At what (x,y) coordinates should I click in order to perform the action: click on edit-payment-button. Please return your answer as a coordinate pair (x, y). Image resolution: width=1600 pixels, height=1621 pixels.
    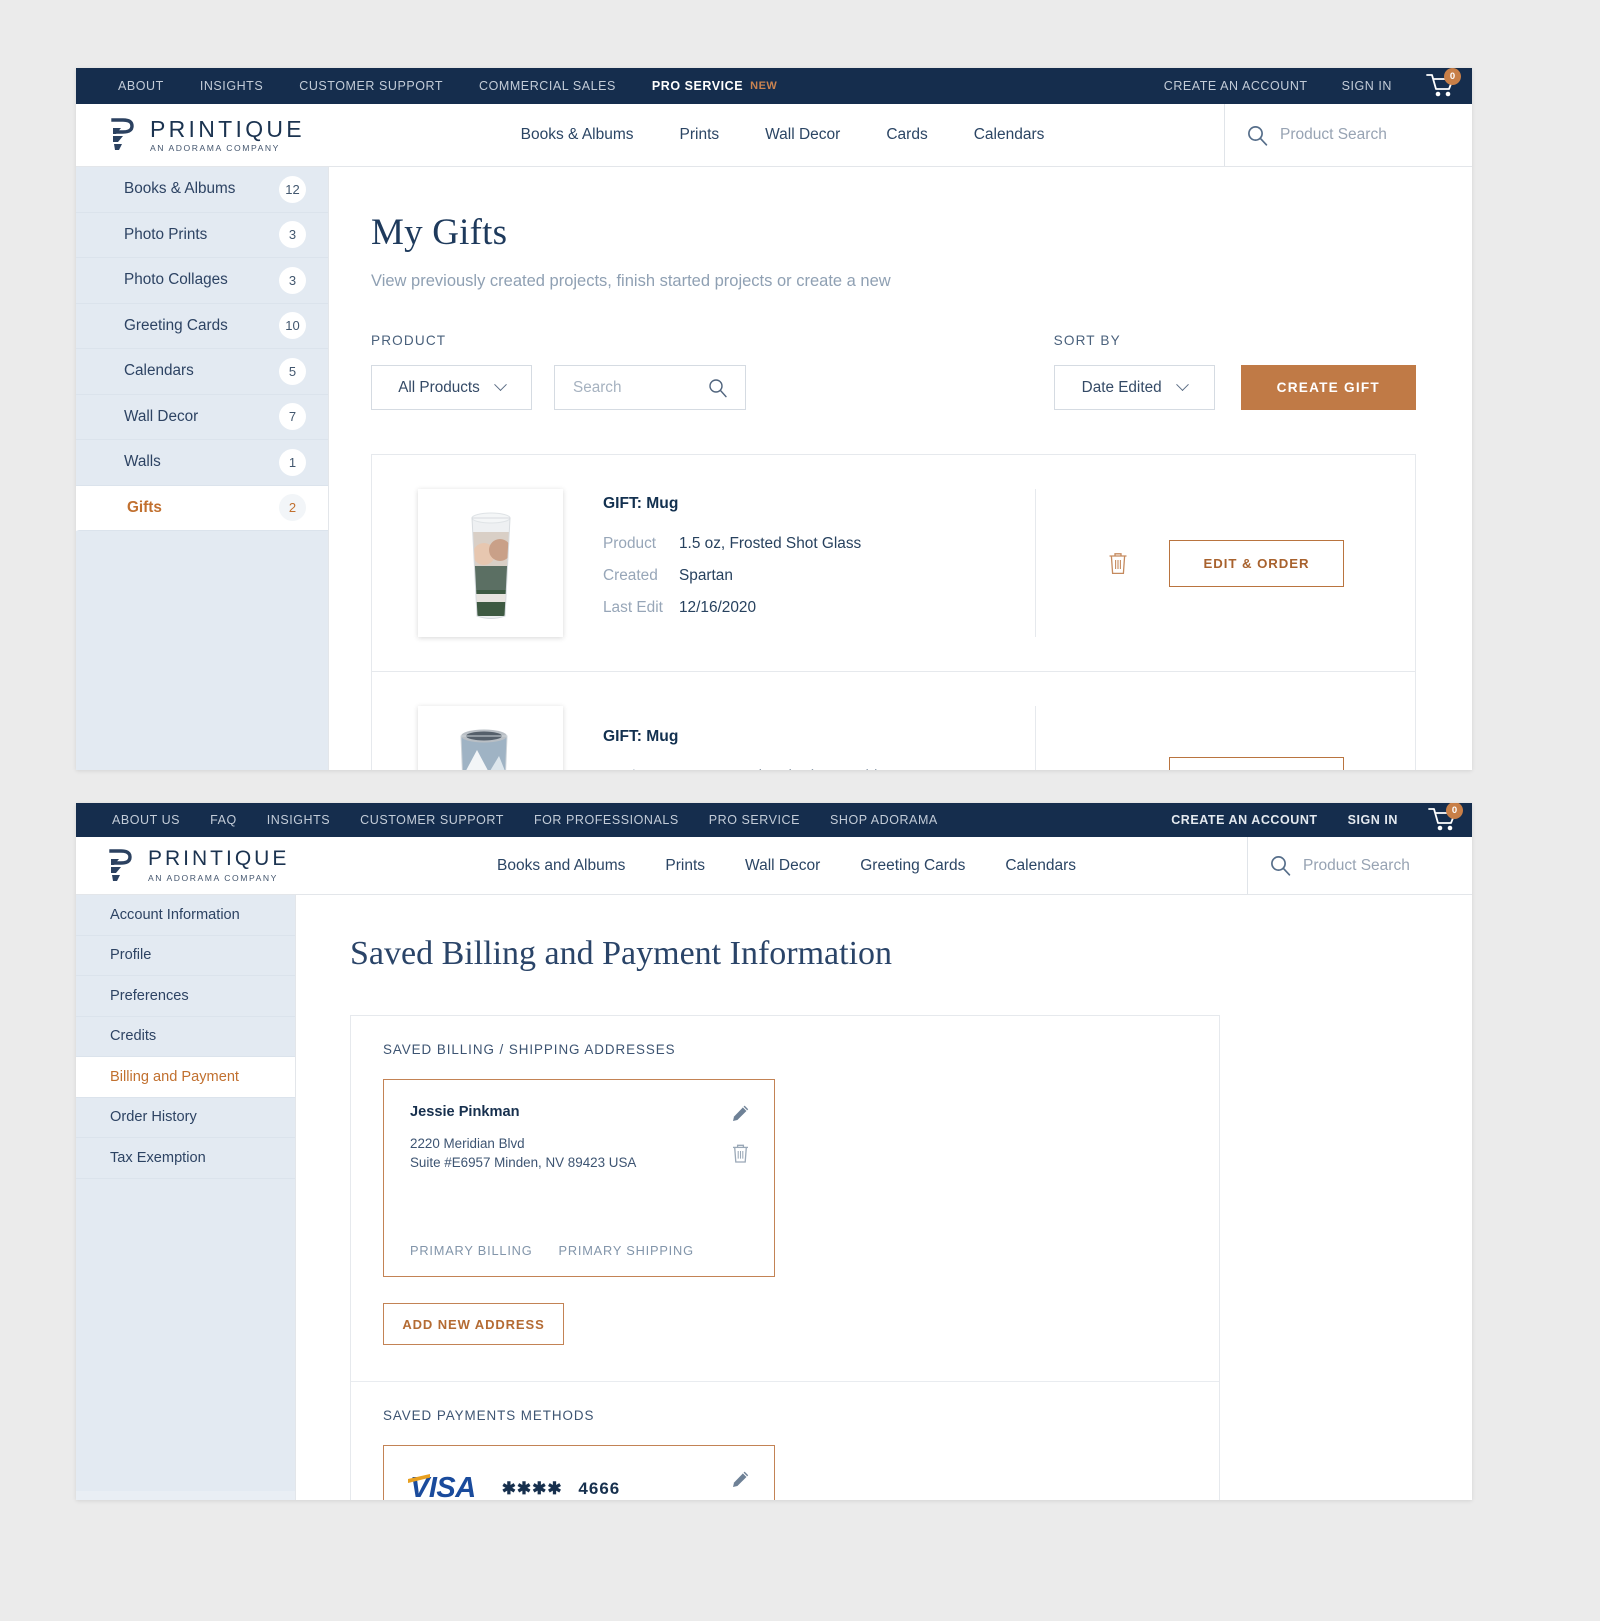
    Looking at the image, I should click on (740, 1479).